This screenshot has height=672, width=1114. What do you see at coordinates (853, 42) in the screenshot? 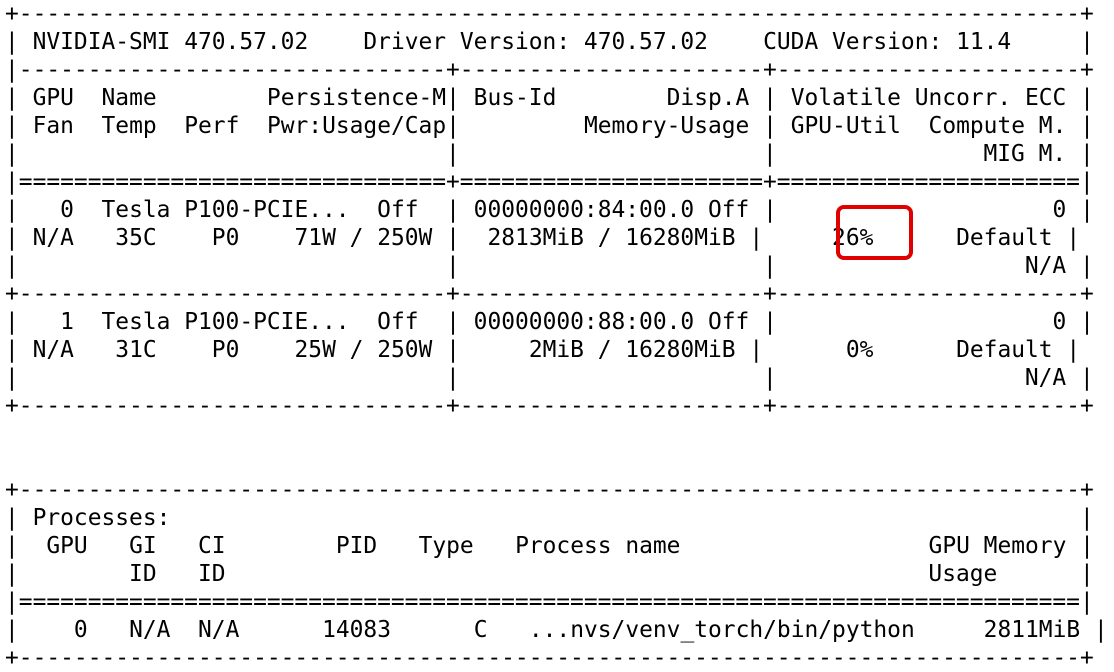
I see `cuda-version-label: CUDA Version:` at bounding box center [853, 42].